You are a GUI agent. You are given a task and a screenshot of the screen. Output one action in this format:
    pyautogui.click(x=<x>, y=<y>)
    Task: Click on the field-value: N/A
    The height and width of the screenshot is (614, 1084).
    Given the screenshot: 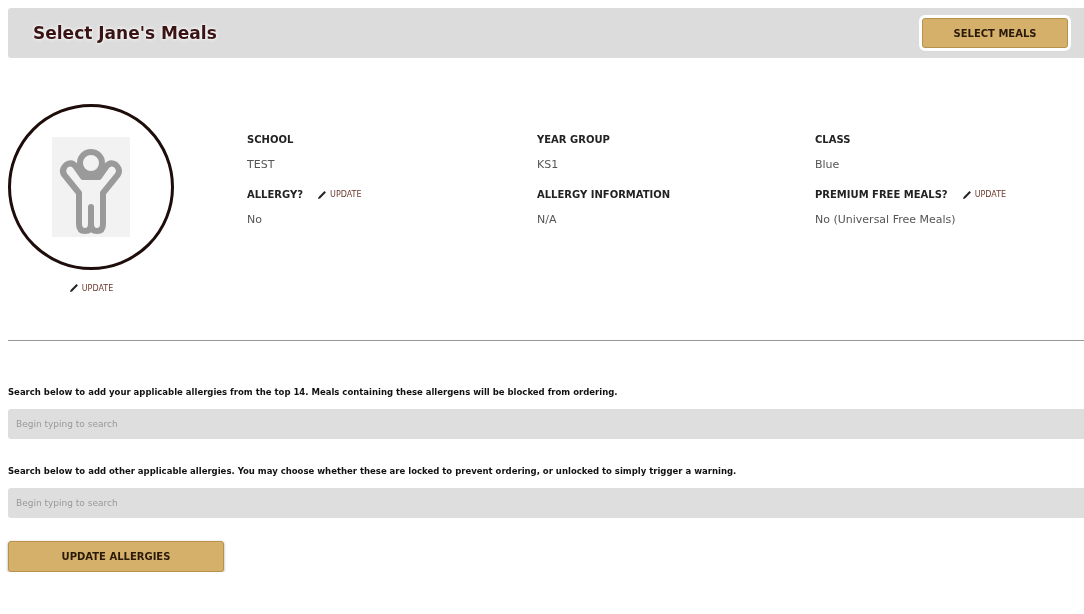 What is the action you would take?
    pyautogui.click(x=547, y=219)
    